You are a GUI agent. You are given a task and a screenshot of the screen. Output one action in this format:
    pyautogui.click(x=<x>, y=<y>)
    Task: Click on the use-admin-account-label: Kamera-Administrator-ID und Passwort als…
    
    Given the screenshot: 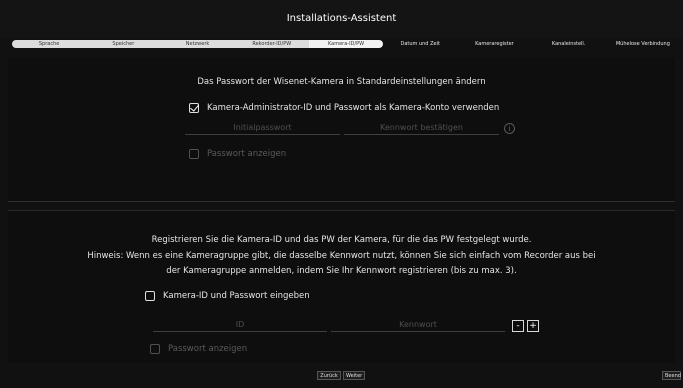 What is the action you would take?
    pyautogui.click(x=353, y=108)
    